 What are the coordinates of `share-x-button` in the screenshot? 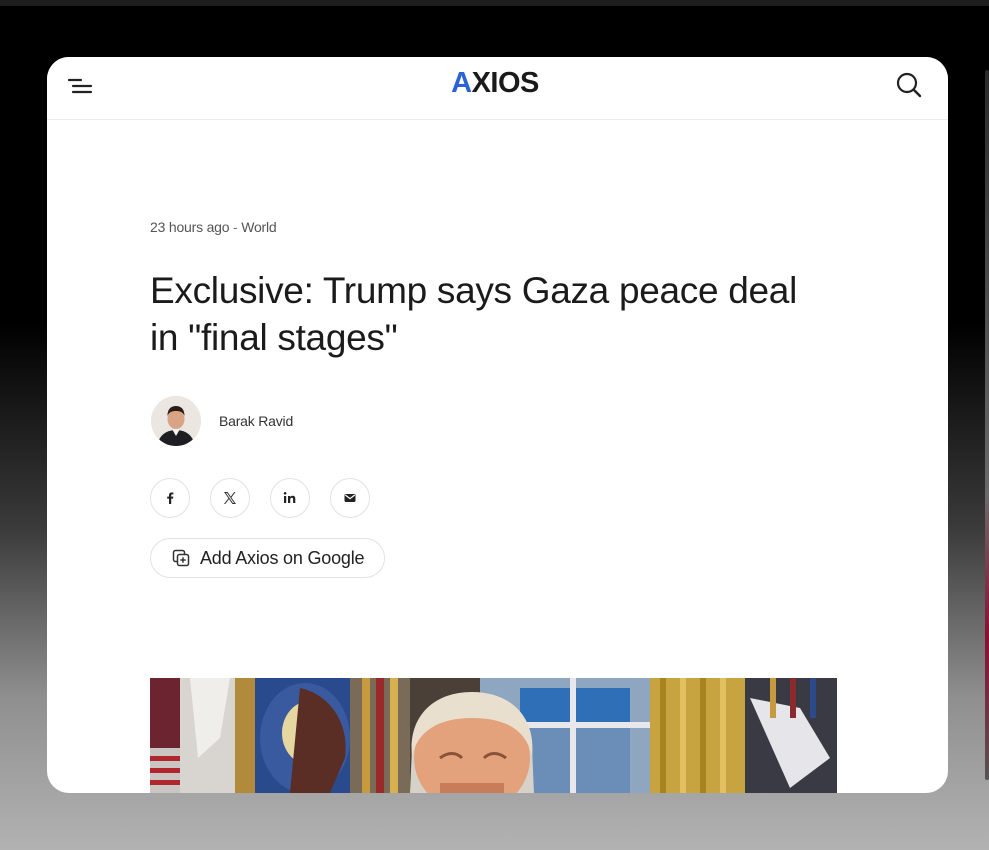 It's located at (230, 498).